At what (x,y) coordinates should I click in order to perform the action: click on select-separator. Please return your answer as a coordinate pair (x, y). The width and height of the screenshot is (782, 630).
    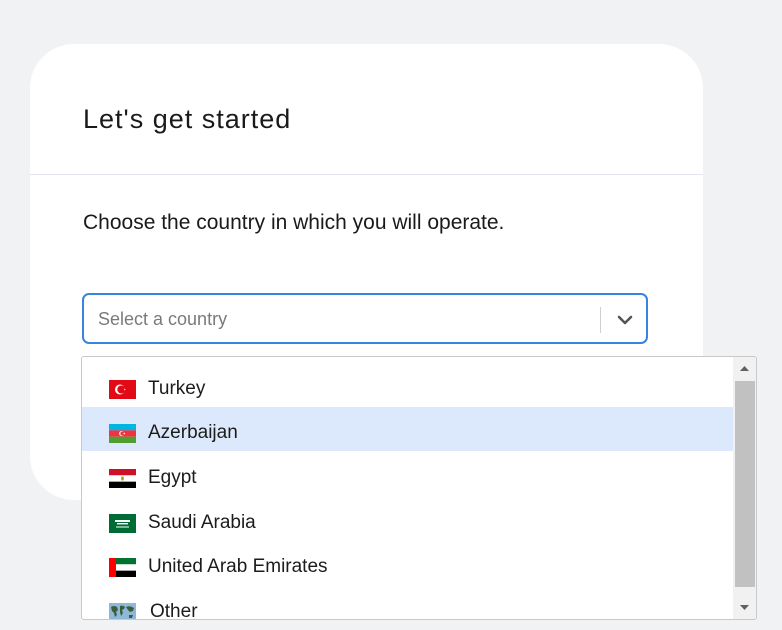
    Looking at the image, I should click on (600, 320).